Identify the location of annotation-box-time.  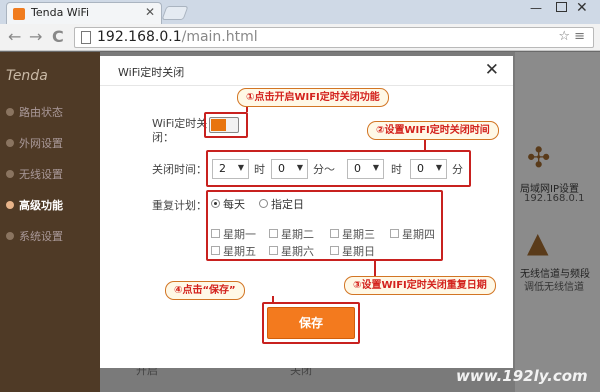
(338, 168).